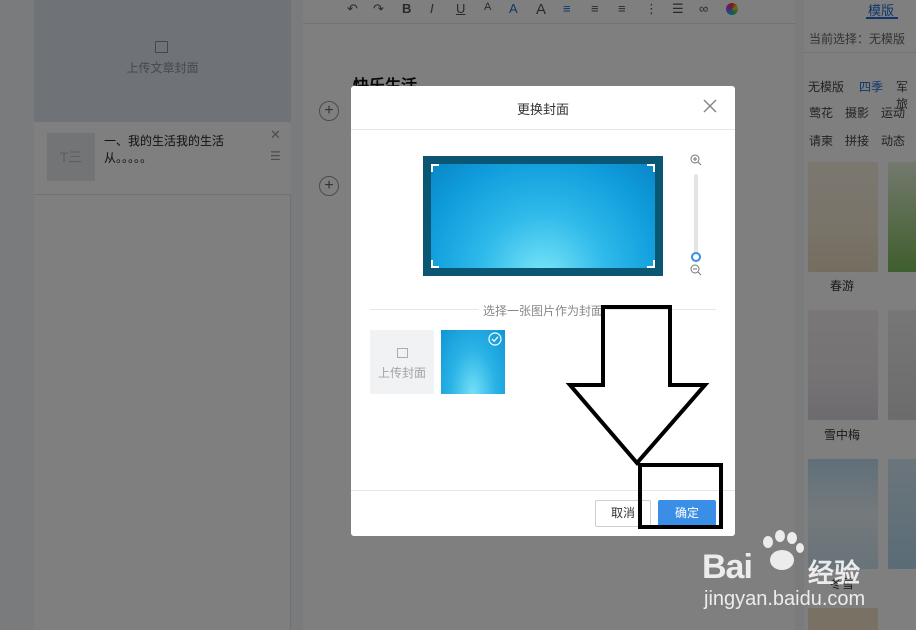 The height and width of the screenshot is (630, 916). What do you see at coordinates (834, 573) in the screenshot?
I see `watermark-brand-suffix: 经验` at bounding box center [834, 573].